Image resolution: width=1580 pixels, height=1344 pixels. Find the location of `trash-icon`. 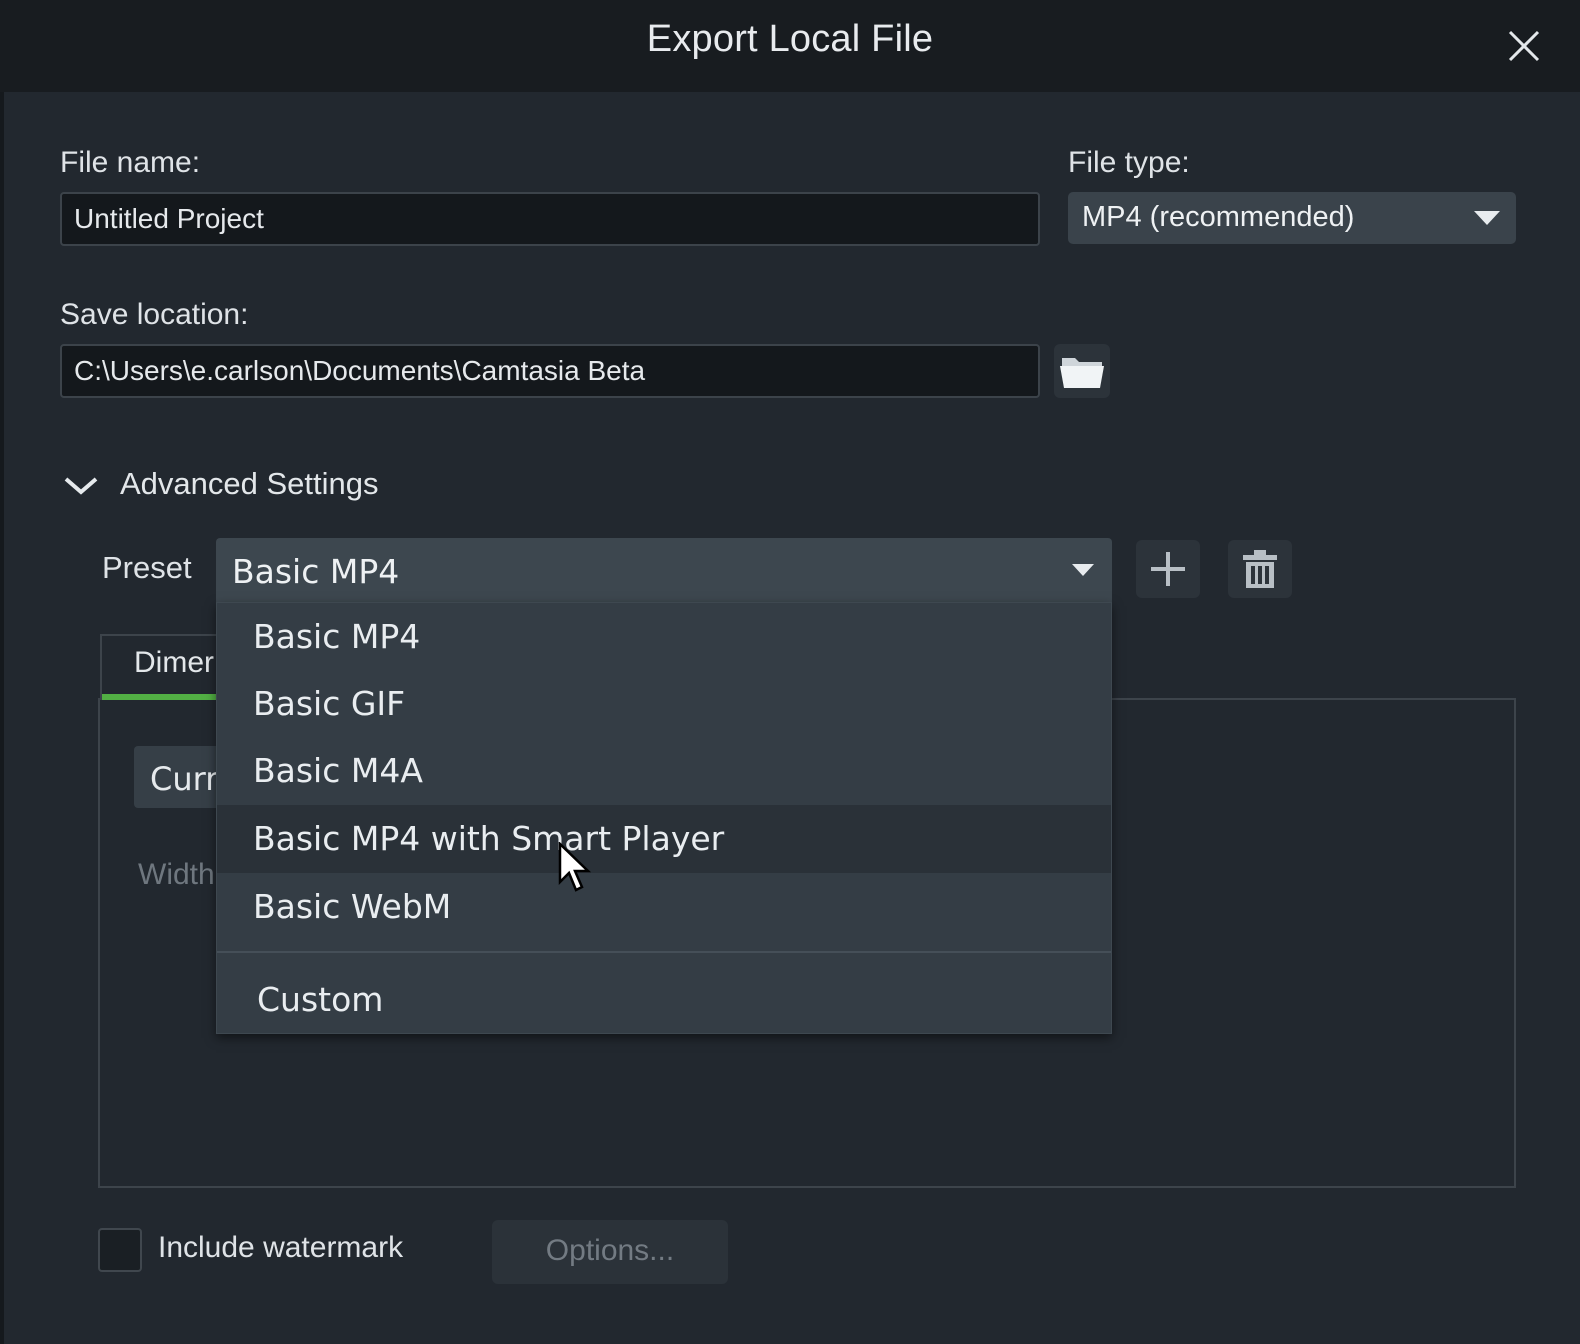

trash-icon is located at coordinates (1260, 569).